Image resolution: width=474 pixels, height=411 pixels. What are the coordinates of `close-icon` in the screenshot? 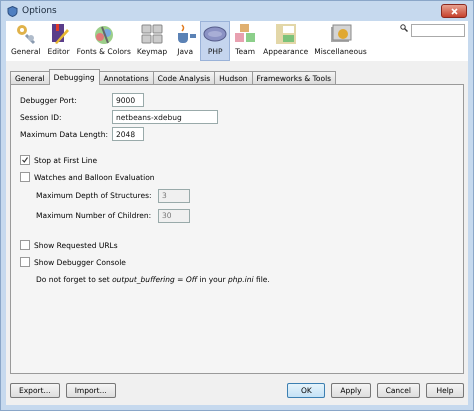 It's located at (454, 11).